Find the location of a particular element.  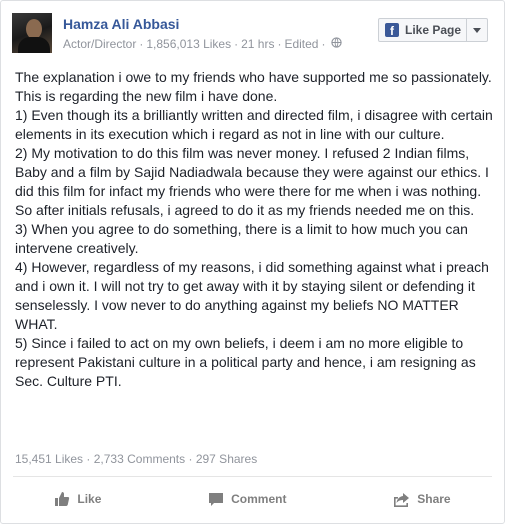

post-timestamp-link: 21 hrs is located at coordinates (257, 44).